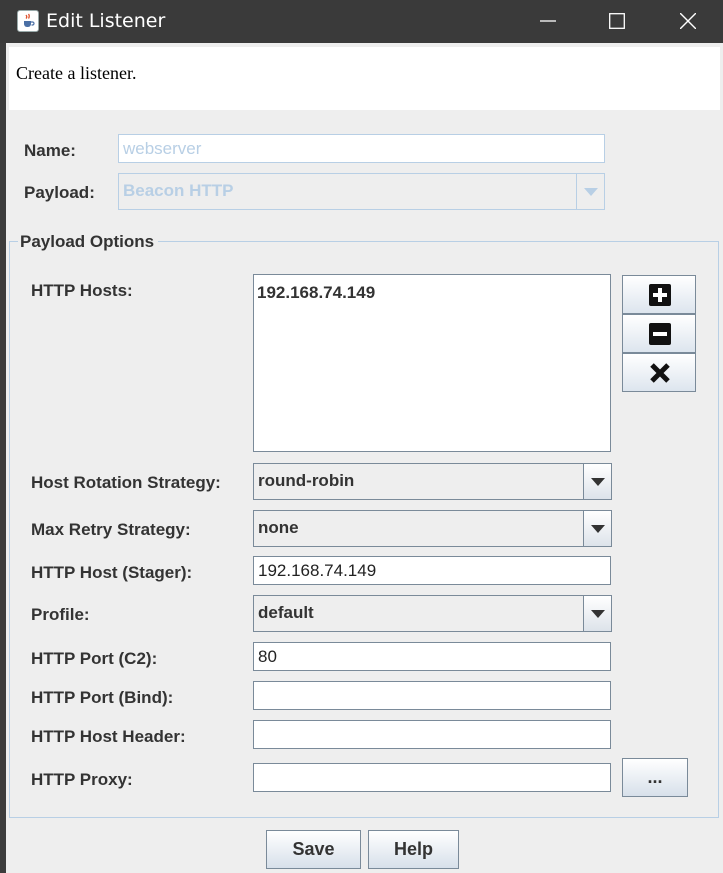 Image resolution: width=723 pixels, height=873 pixels. What do you see at coordinates (316, 293) in the screenshot?
I see `list-item: 192.168.74.149` at bounding box center [316, 293].